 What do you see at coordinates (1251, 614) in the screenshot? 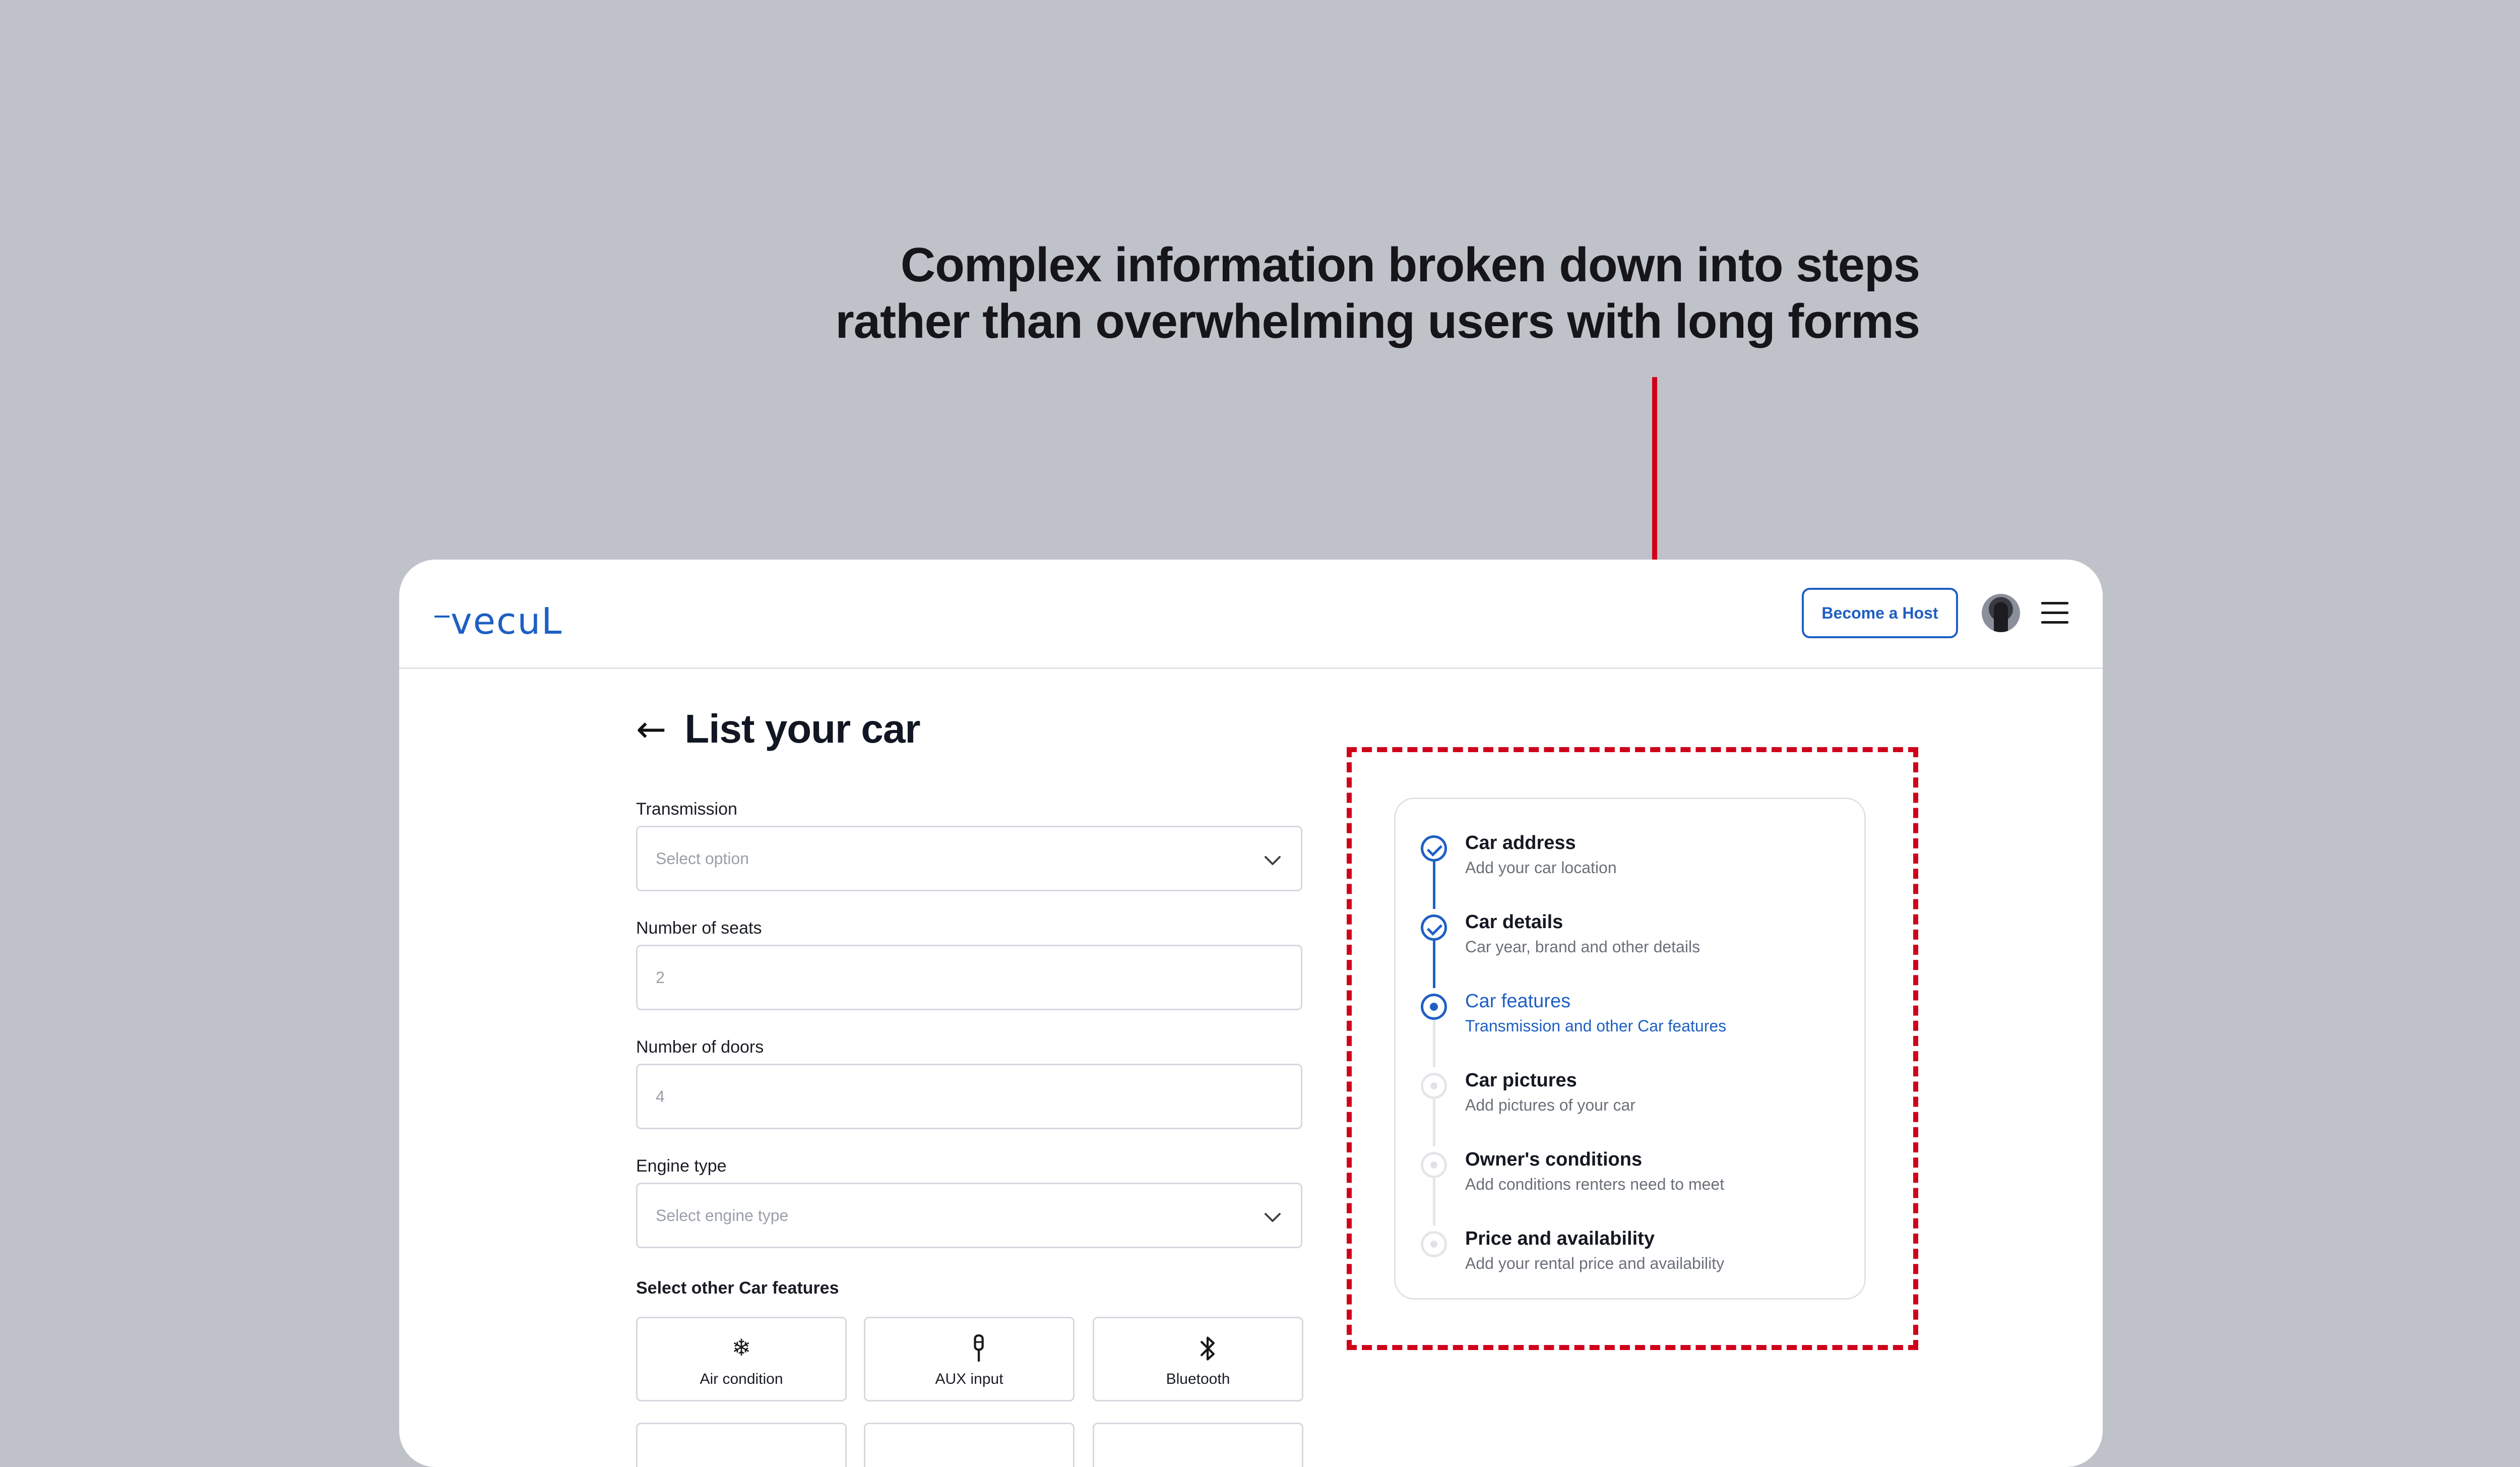
I see `top-navbar: vecuL Become a Host` at bounding box center [1251, 614].